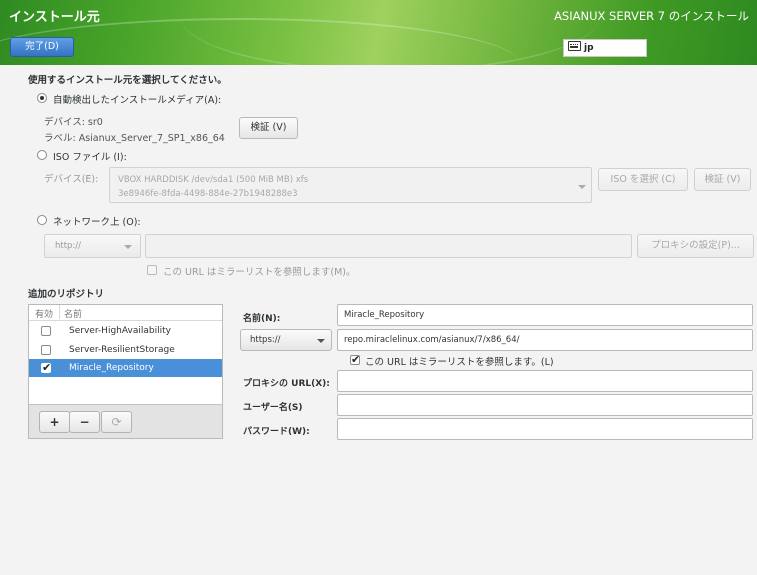 The width and height of the screenshot is (757, 575). Describe the element at coordinates (111, 368) in the screenshot. I see `repo-name: Miracle_Repository` at that location.